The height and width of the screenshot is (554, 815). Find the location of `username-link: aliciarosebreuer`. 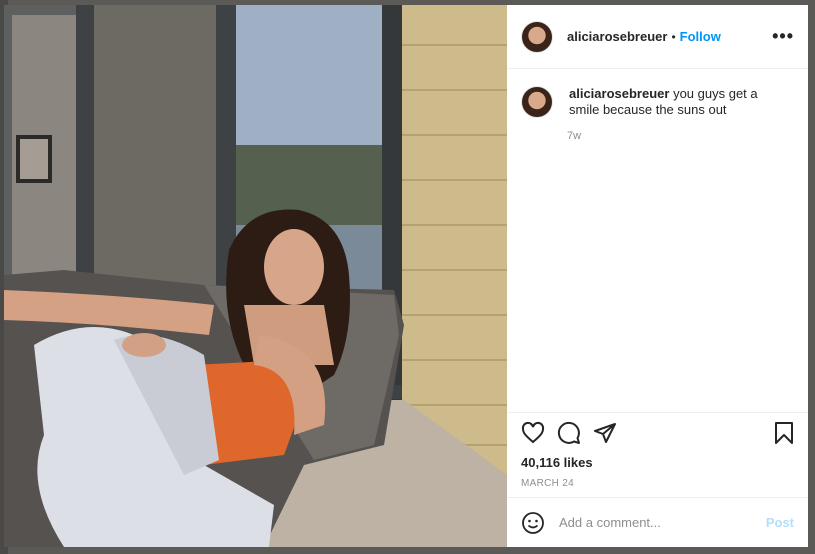

username-link: aliciarosebreuer is located at coordinates (617, 36).